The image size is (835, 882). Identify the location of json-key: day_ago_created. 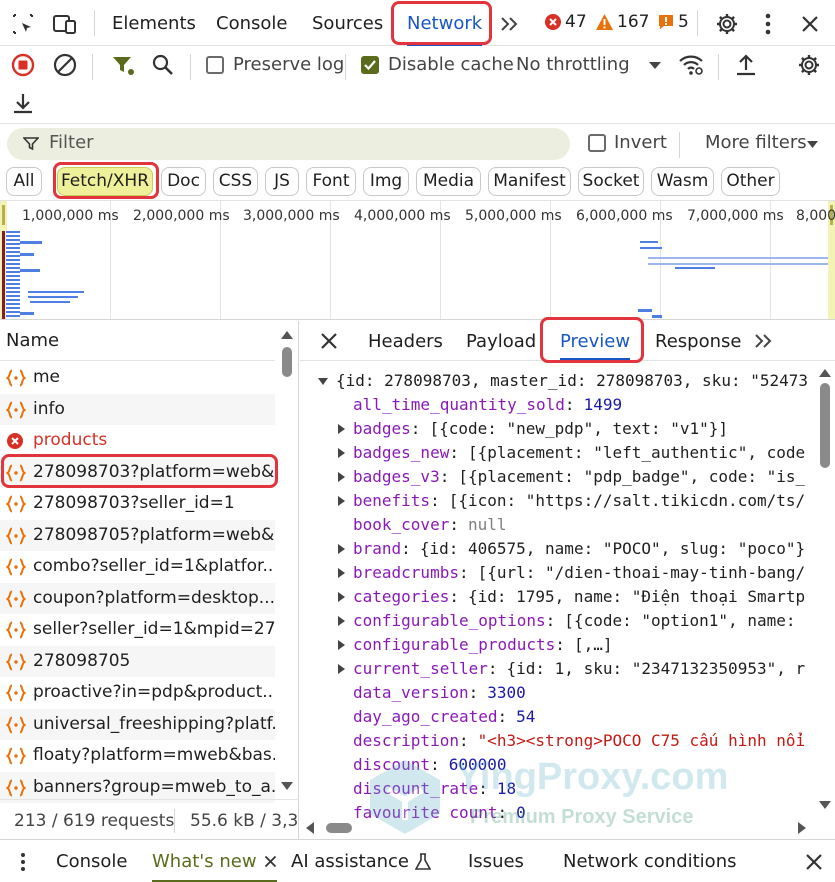
(425, 716).